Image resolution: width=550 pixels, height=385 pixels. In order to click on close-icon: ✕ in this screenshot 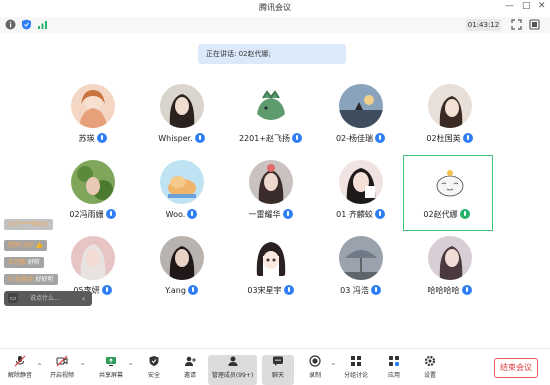, I will do `click(542, 6)`.